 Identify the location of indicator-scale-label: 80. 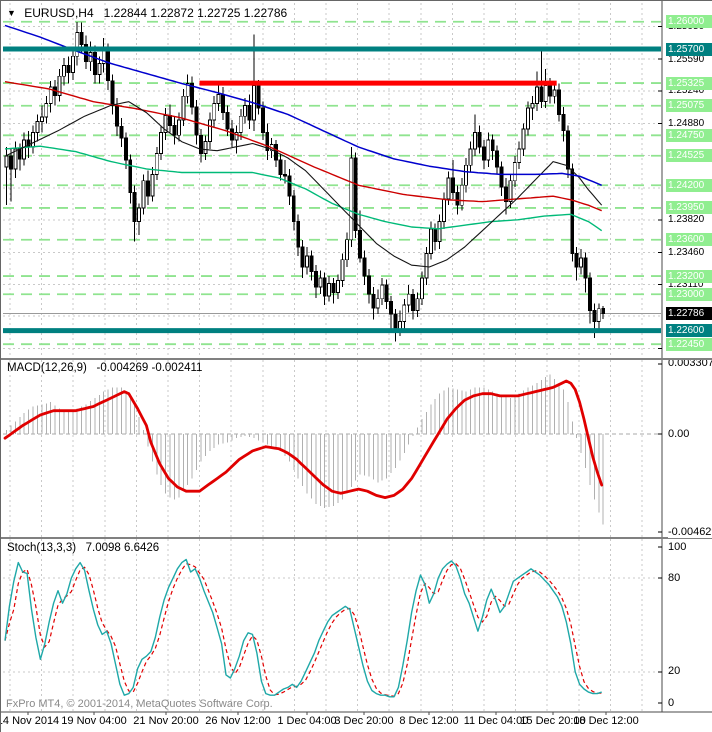
(674, 578).